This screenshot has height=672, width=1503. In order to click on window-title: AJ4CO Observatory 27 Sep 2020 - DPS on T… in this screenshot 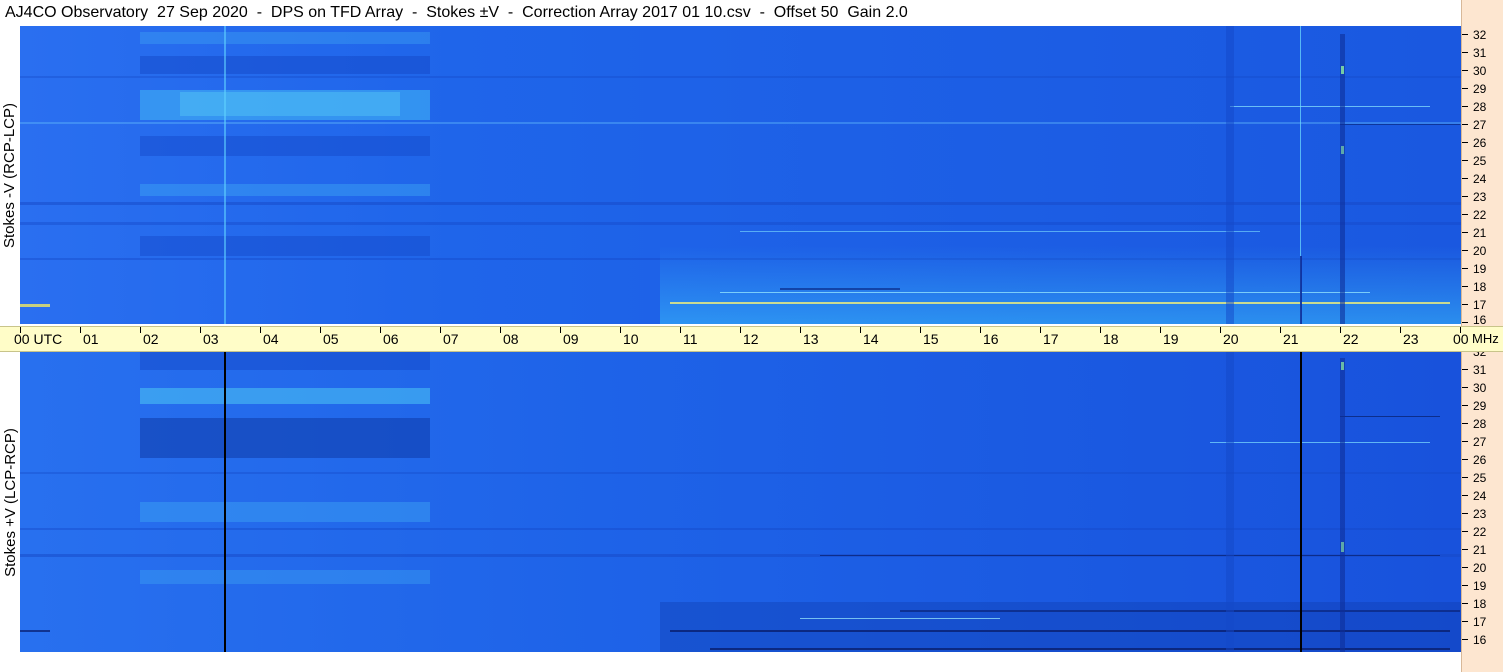, I will do `click(730, 13)`.